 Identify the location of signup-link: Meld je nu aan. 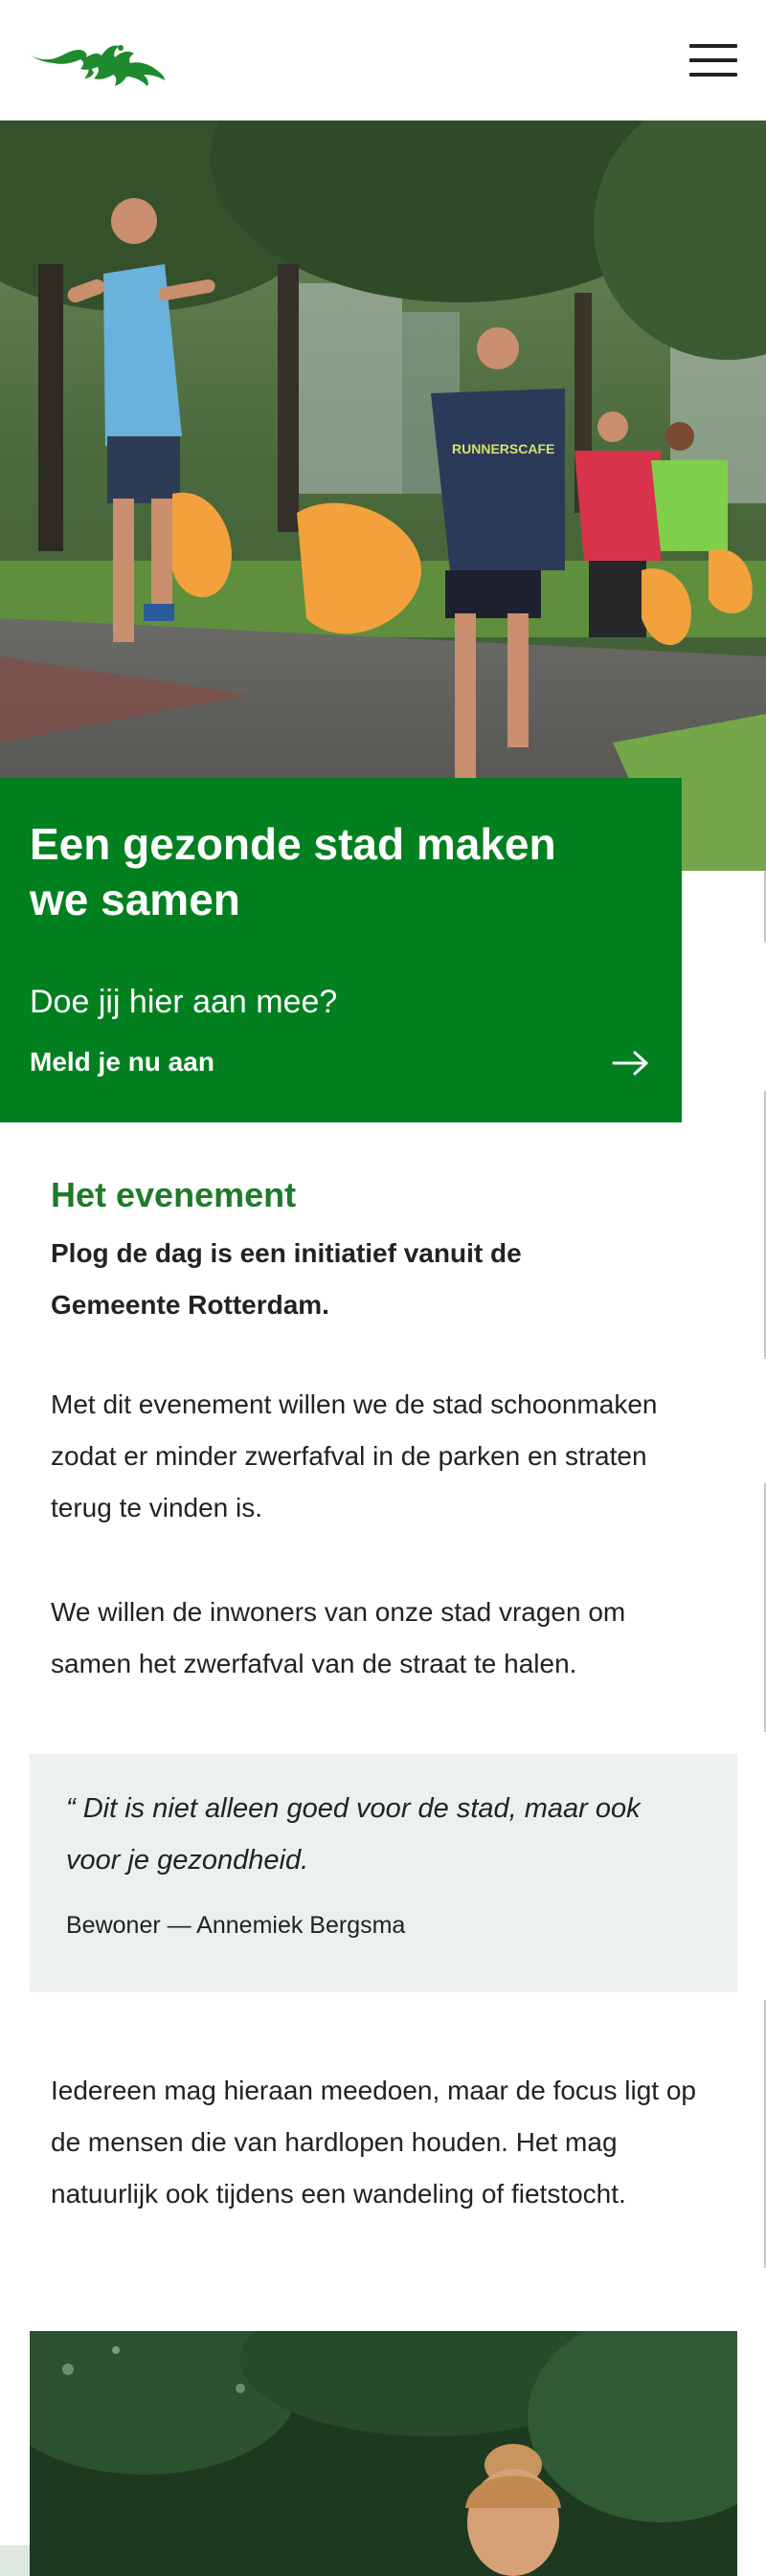
(341, 1064).